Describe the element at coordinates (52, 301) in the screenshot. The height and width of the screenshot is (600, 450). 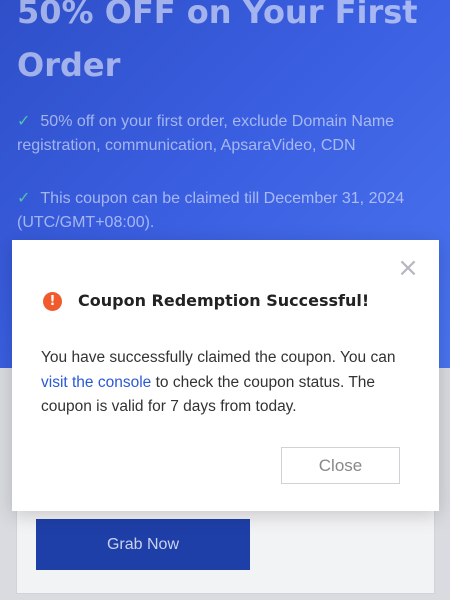
I see `alert-circle-icon: !` at that location.